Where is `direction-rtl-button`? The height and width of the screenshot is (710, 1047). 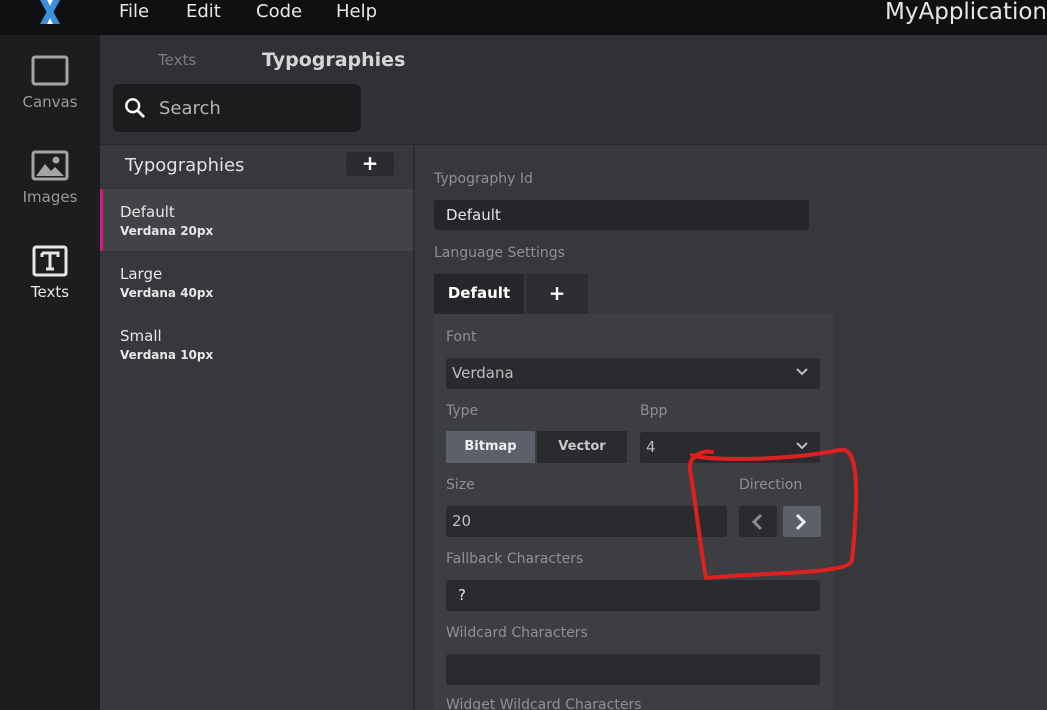
direction-rtl-button is located at coordinates (802, 521).